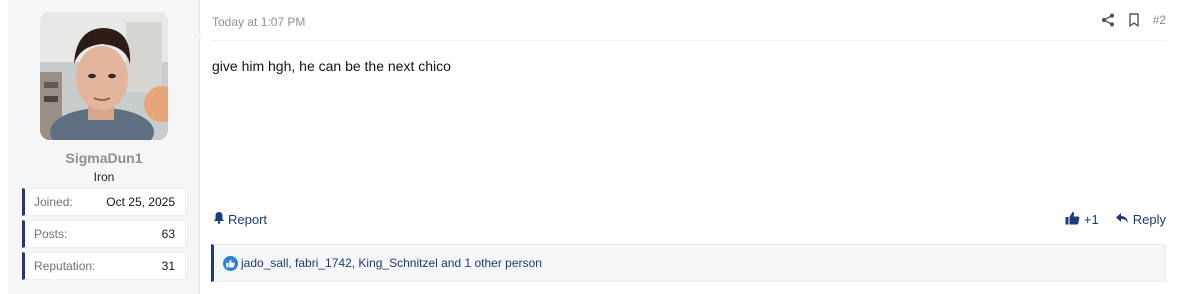 The height and width of the screenshot is (294, 1178). Describe the element at coordinates (104, 266) in the screenshot. I see `stat-reputation: Reputation: 31` at that location.